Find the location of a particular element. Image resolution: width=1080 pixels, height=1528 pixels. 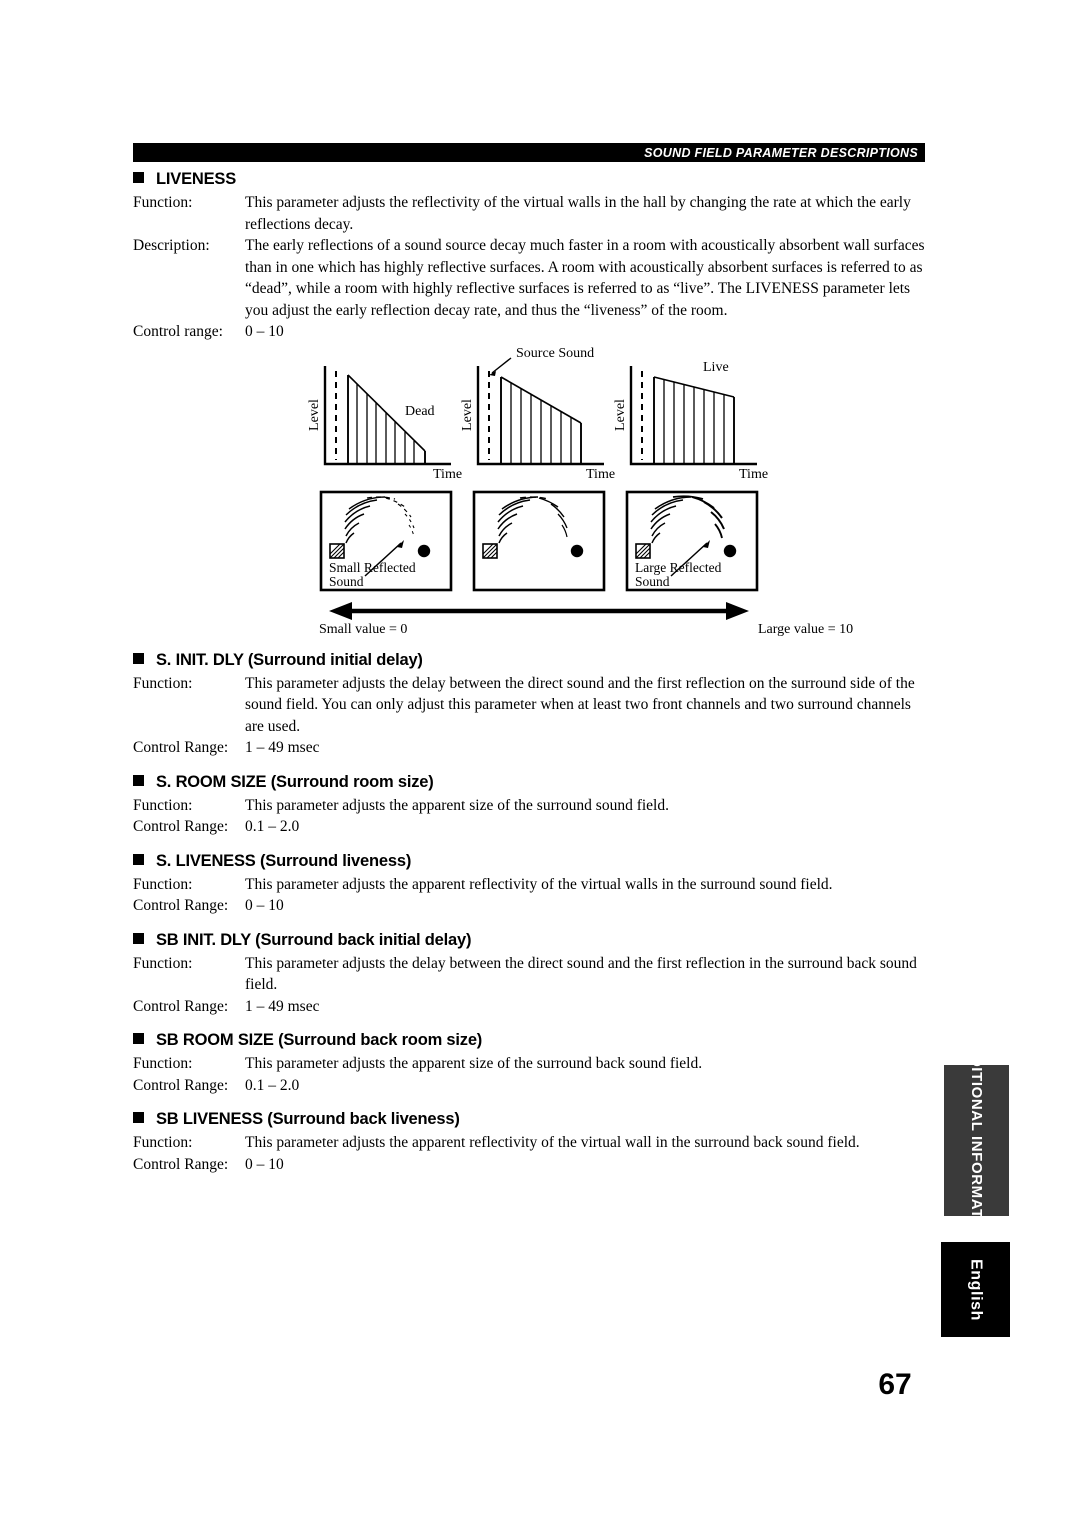

scale-label-large: Large value = 10 is located at coordinates (805, 629).